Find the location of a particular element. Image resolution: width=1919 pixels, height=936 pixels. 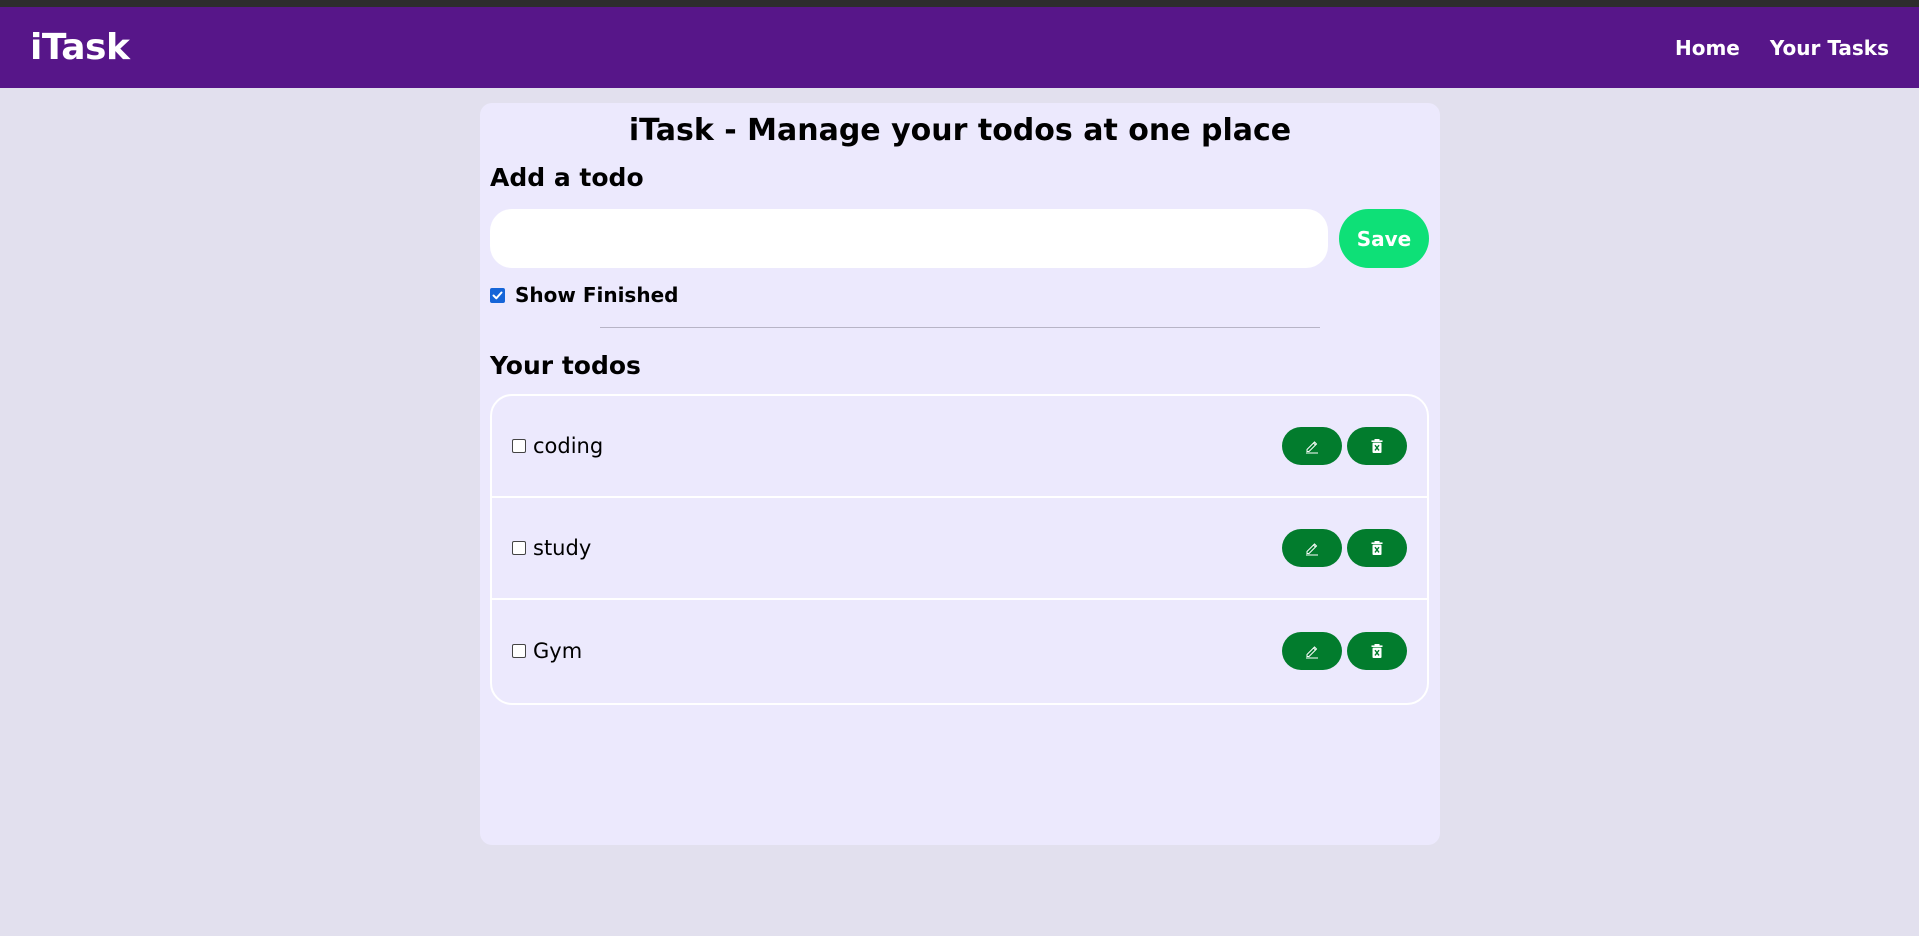

show-finished-toggle: Show Finished is located at coordinates (584, 295).